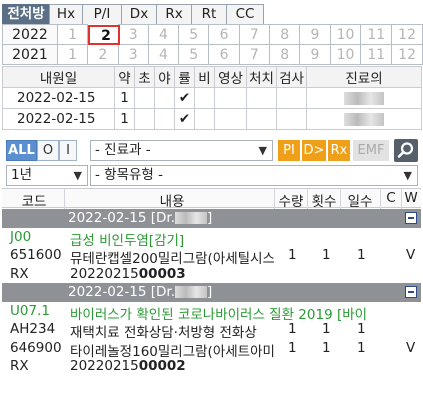 This screenshot has width=423, height=404. I want to click on prescription-row: 651600 뮤테란캡셀200밀리그람(아세틸시스 1 1 1 V, so click(211, 256).